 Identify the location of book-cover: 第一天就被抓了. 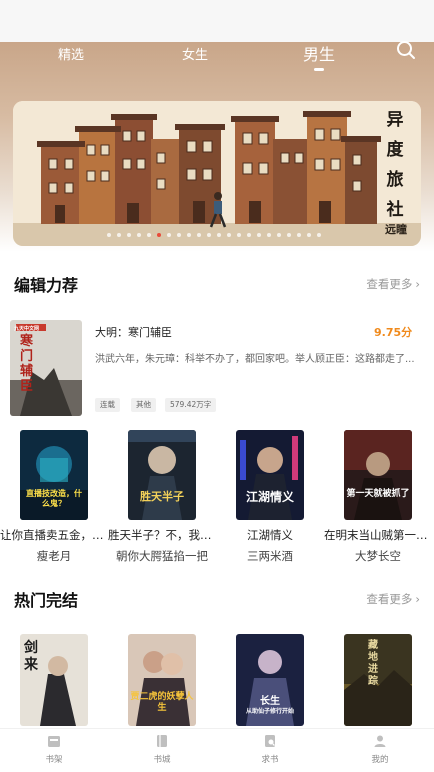
(378, 475).